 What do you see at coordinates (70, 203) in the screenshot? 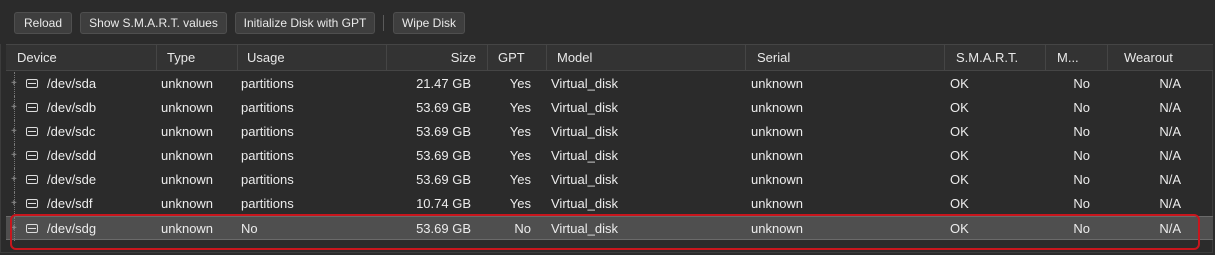
I see `cell-device: /dev/sdf` at bounding box center [70, 203].